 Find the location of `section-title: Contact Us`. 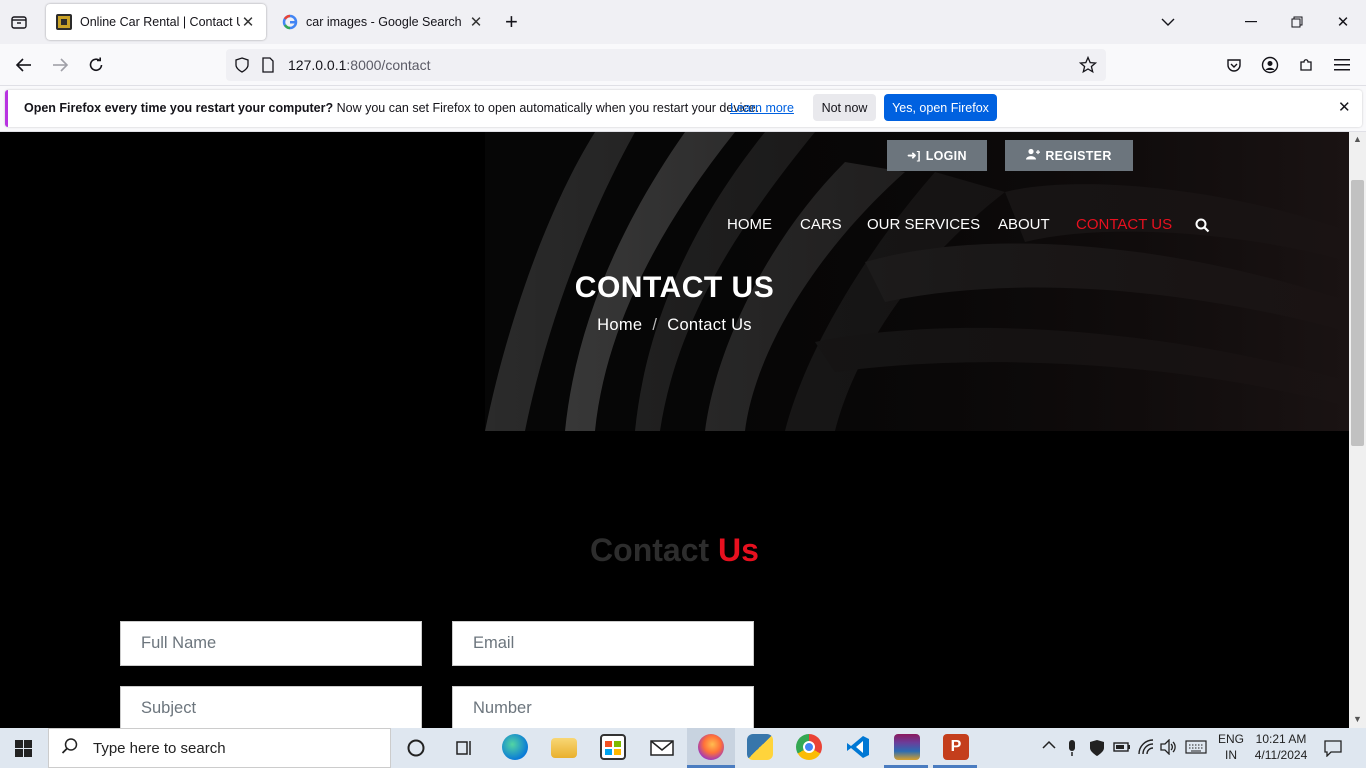

section-title: Contact Us is located at coordinates (674, 550).